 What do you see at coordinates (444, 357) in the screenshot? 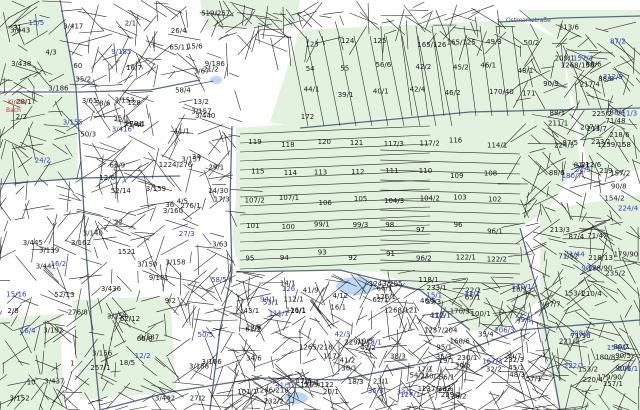
I see `parcel-number: 35/3` at bounding box center [444, 357].